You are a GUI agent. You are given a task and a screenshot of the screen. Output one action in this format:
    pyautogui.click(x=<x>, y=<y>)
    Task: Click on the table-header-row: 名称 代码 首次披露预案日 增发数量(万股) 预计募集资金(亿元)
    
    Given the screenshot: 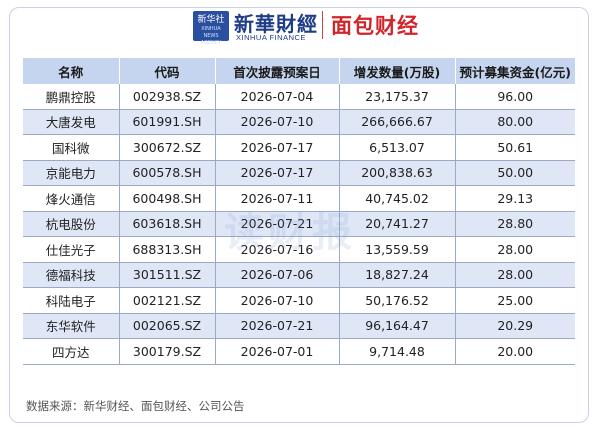 What is the action you would take?
    pyautogui.click(x=299, y=71)
    